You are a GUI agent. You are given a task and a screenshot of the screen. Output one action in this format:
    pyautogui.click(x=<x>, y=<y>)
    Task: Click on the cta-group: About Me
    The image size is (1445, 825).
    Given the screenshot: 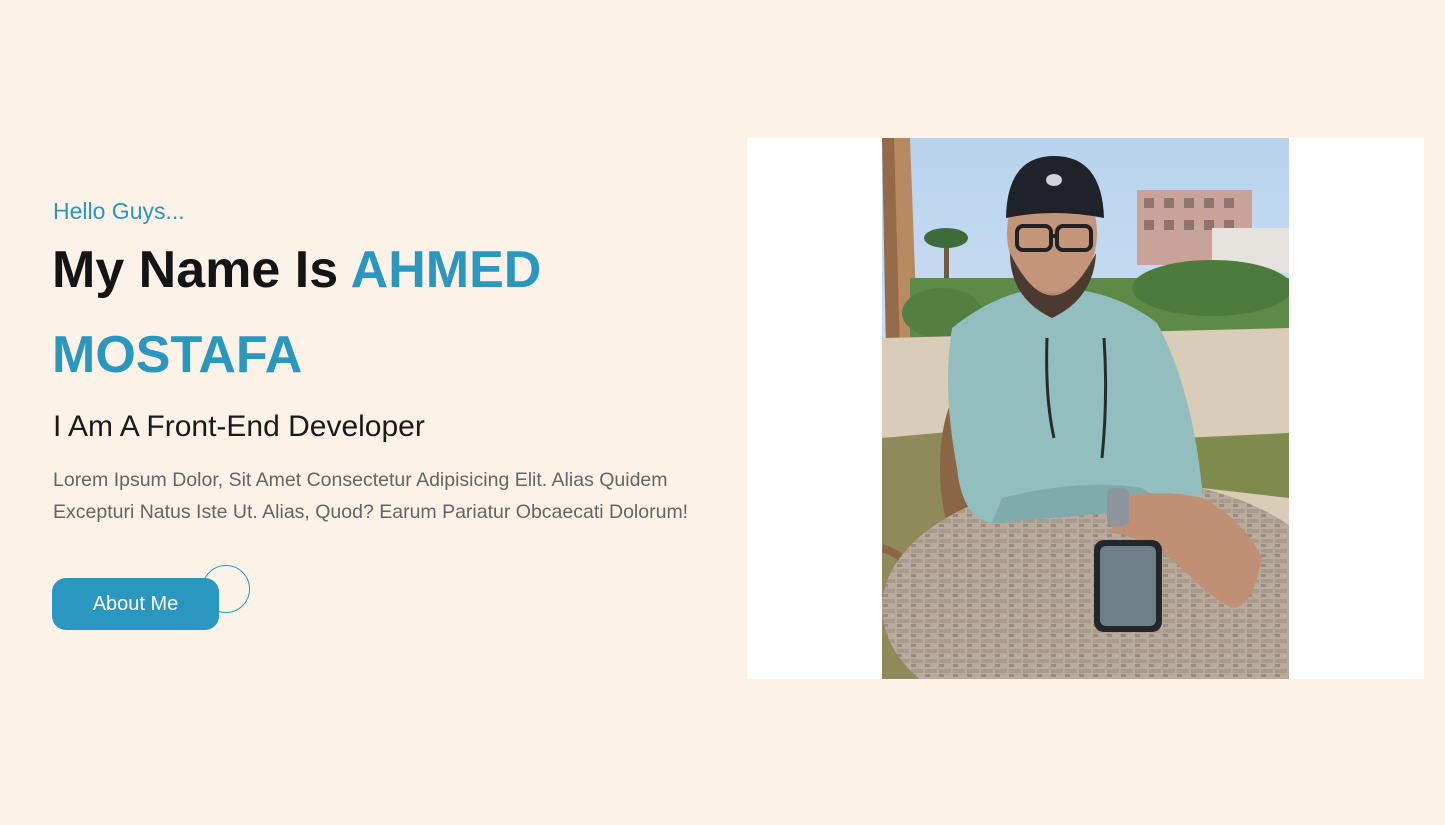 What is the action you would take?
    pyautogui.click(x=157, y=600)
    